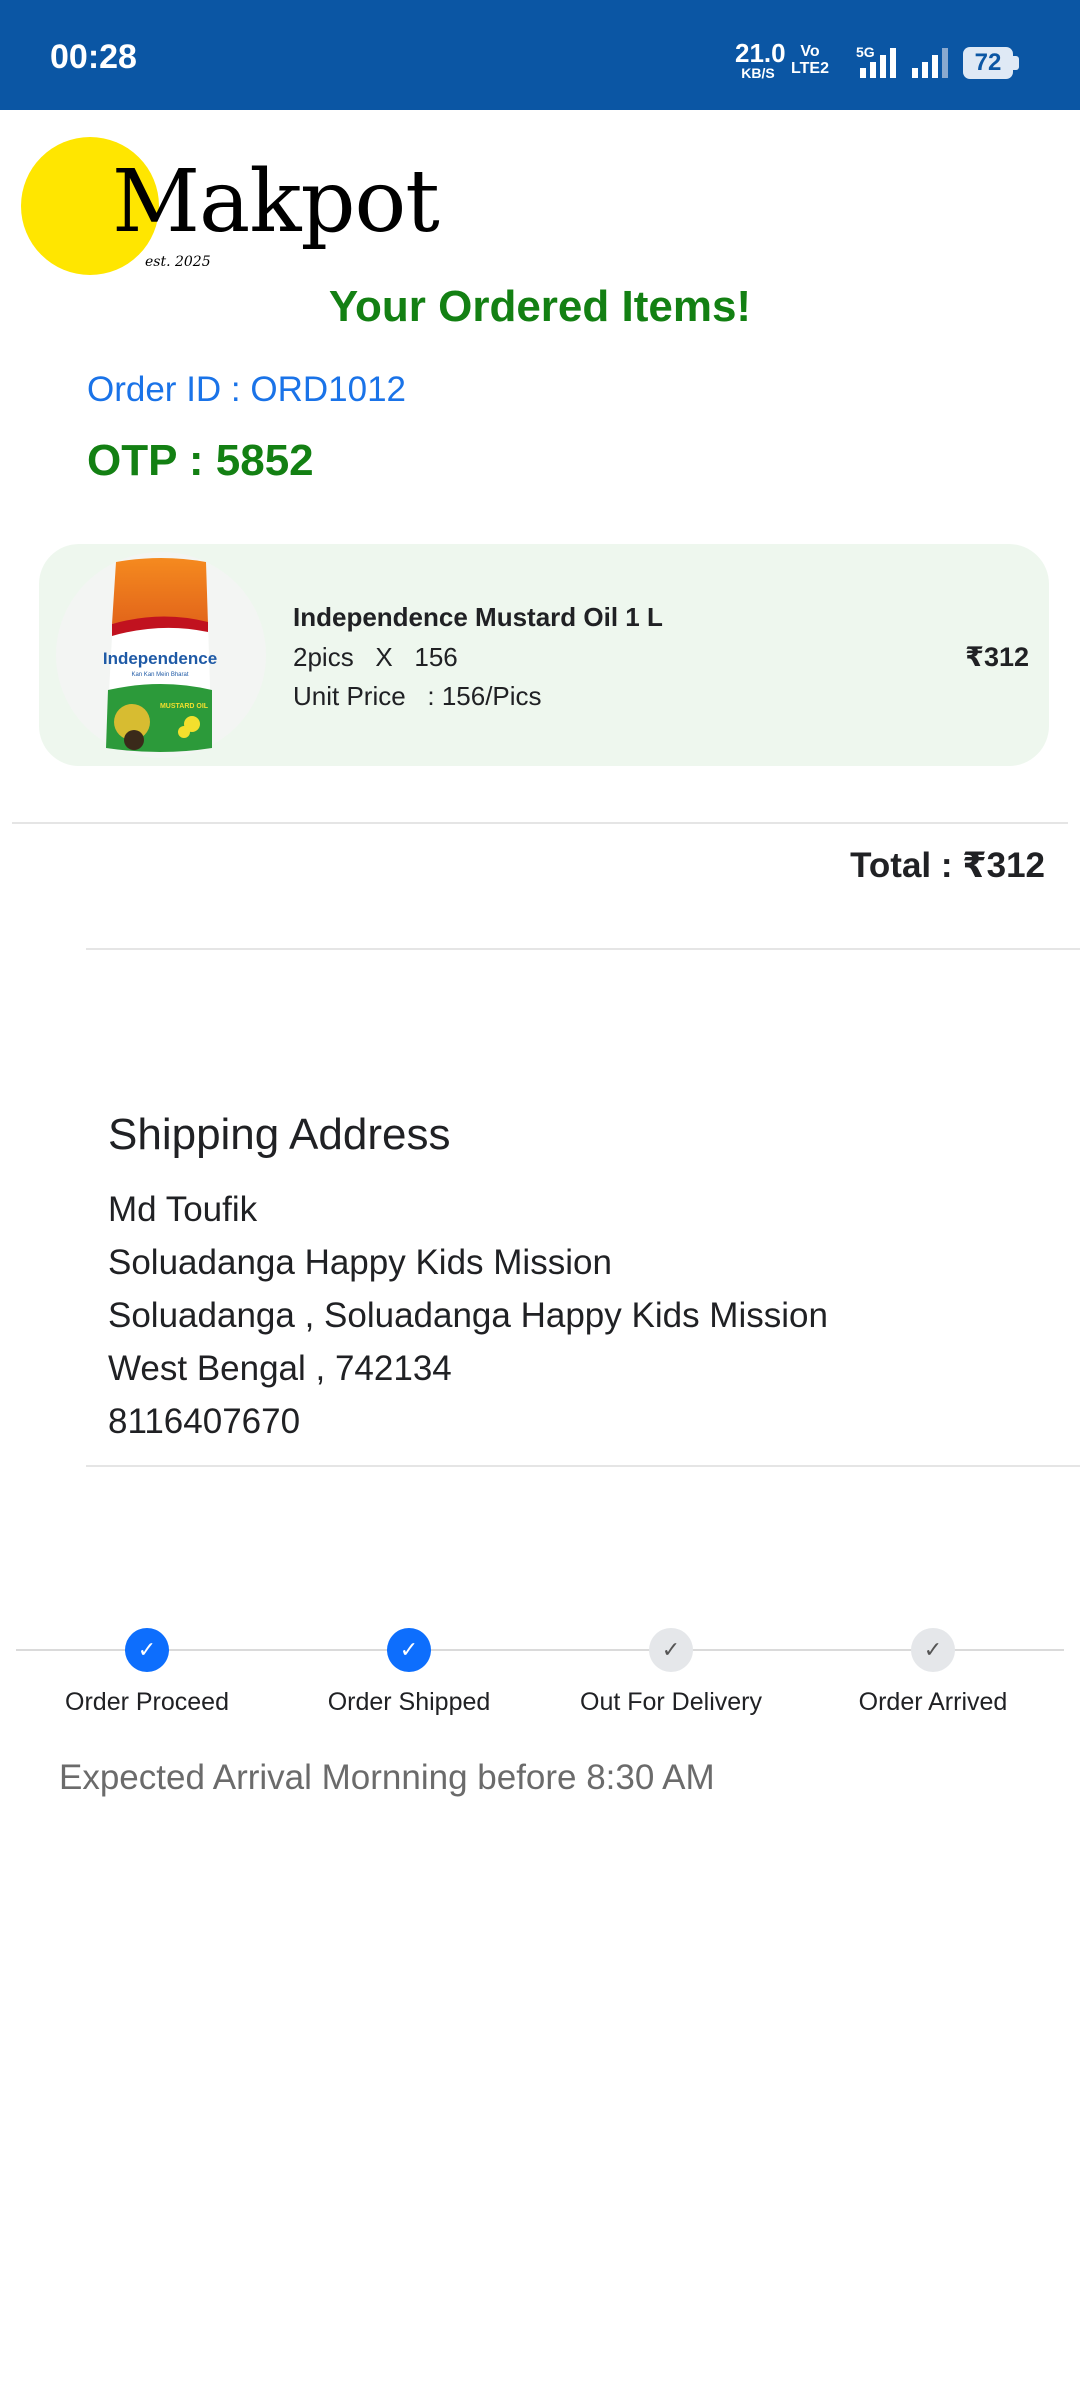  What do you see at coordinates (147, 1702) in the screenshot?
I see `step-label-order-proceed: Order Proceed` at bounding box center [147, 1702].